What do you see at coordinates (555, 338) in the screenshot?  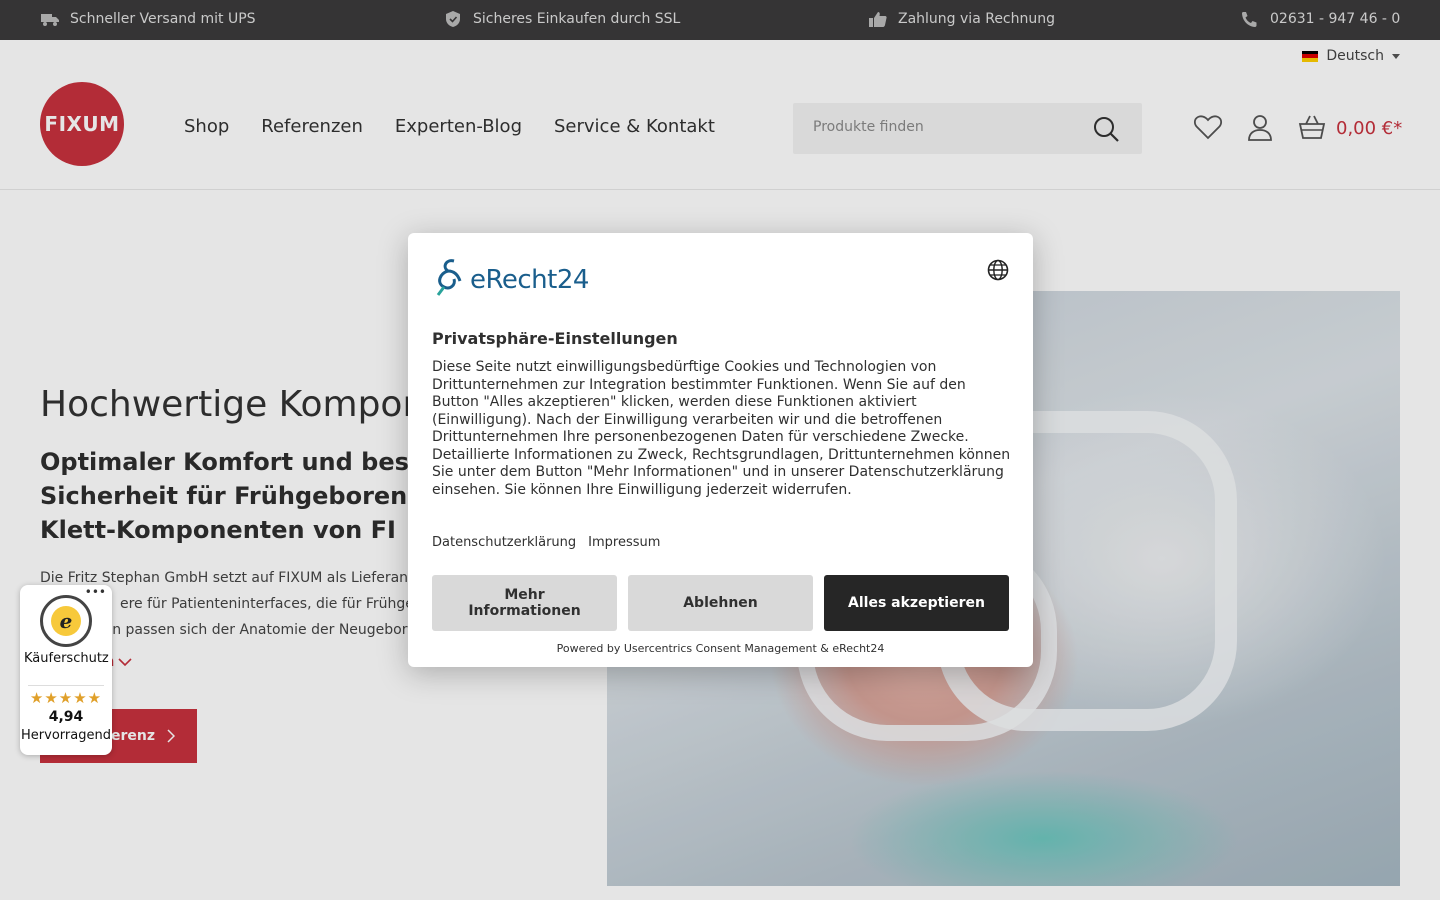 I see `consent-title: Privatsphäre-Einstellungen` at bounding box center [555, 338].